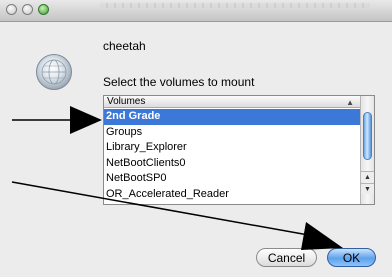  What do you see at coordinates (57, 120) in the screenshot?
I see `arrow-to-selected-volume` at bounding box center [57, 120].